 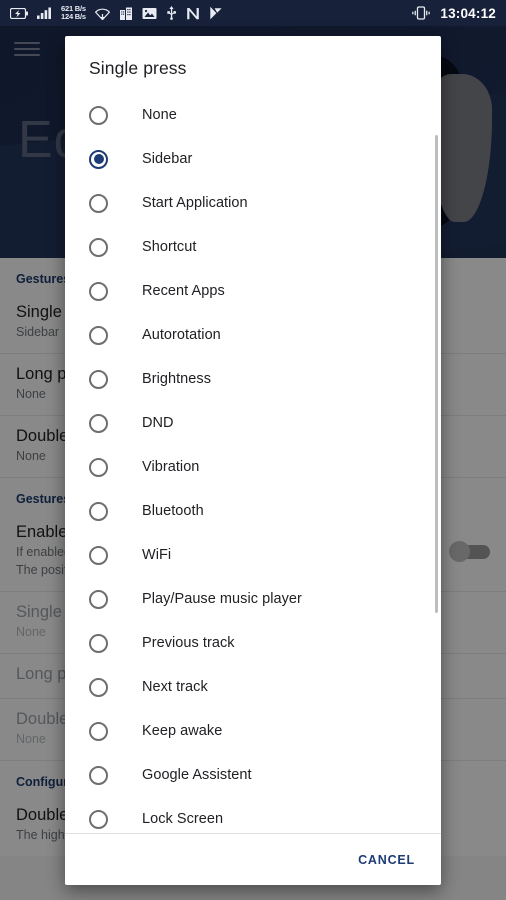 What do you see at coordinates (253, 555) in the screenshot?
I see `option-wifi: WiFi` at bounding box center [253, 555].